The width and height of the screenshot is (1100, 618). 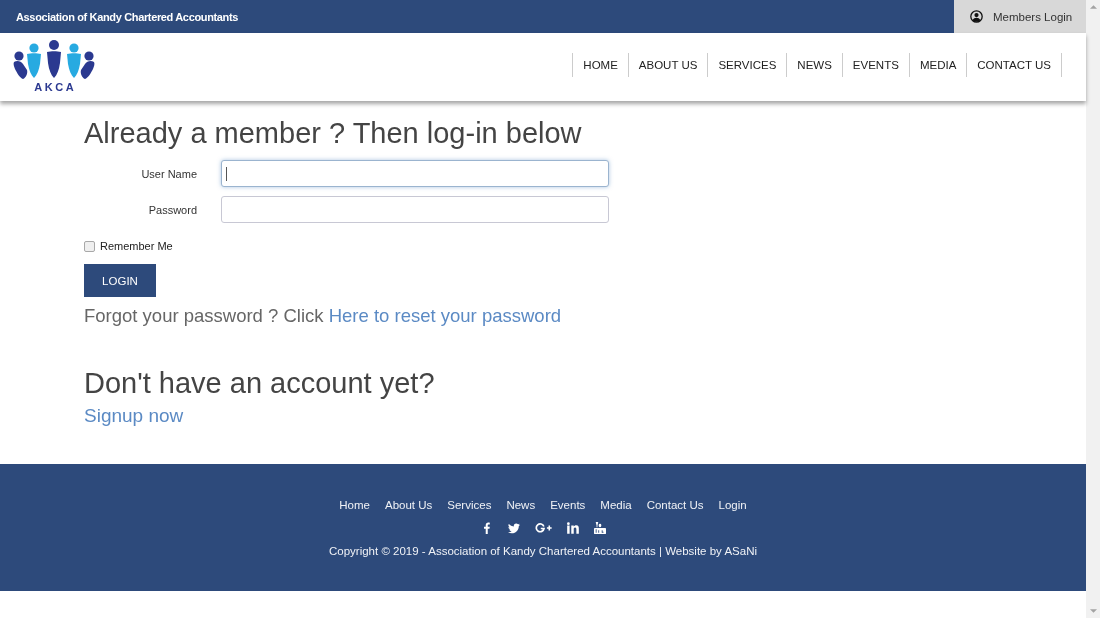 I want to click on field-label: User Name, so click(x=169, y=173).